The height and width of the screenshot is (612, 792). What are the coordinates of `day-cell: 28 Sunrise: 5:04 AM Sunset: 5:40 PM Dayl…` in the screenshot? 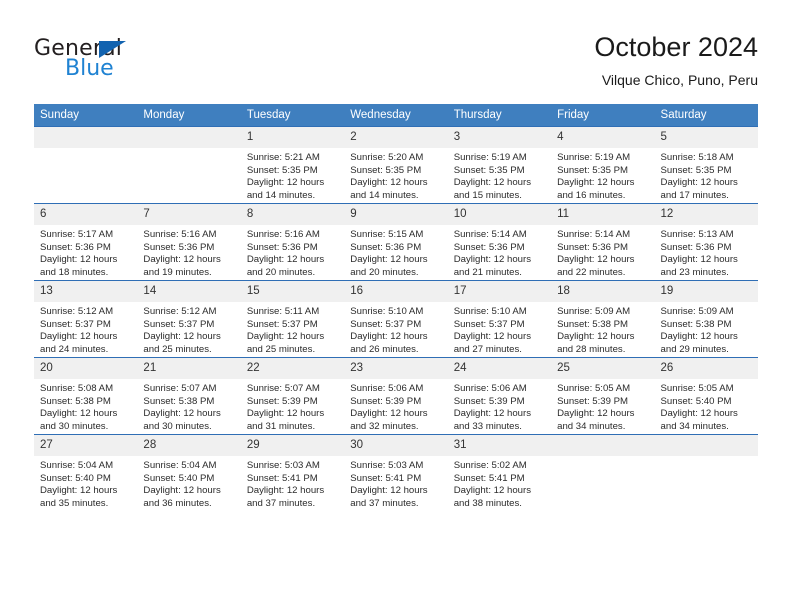 It's located at (189, 472).